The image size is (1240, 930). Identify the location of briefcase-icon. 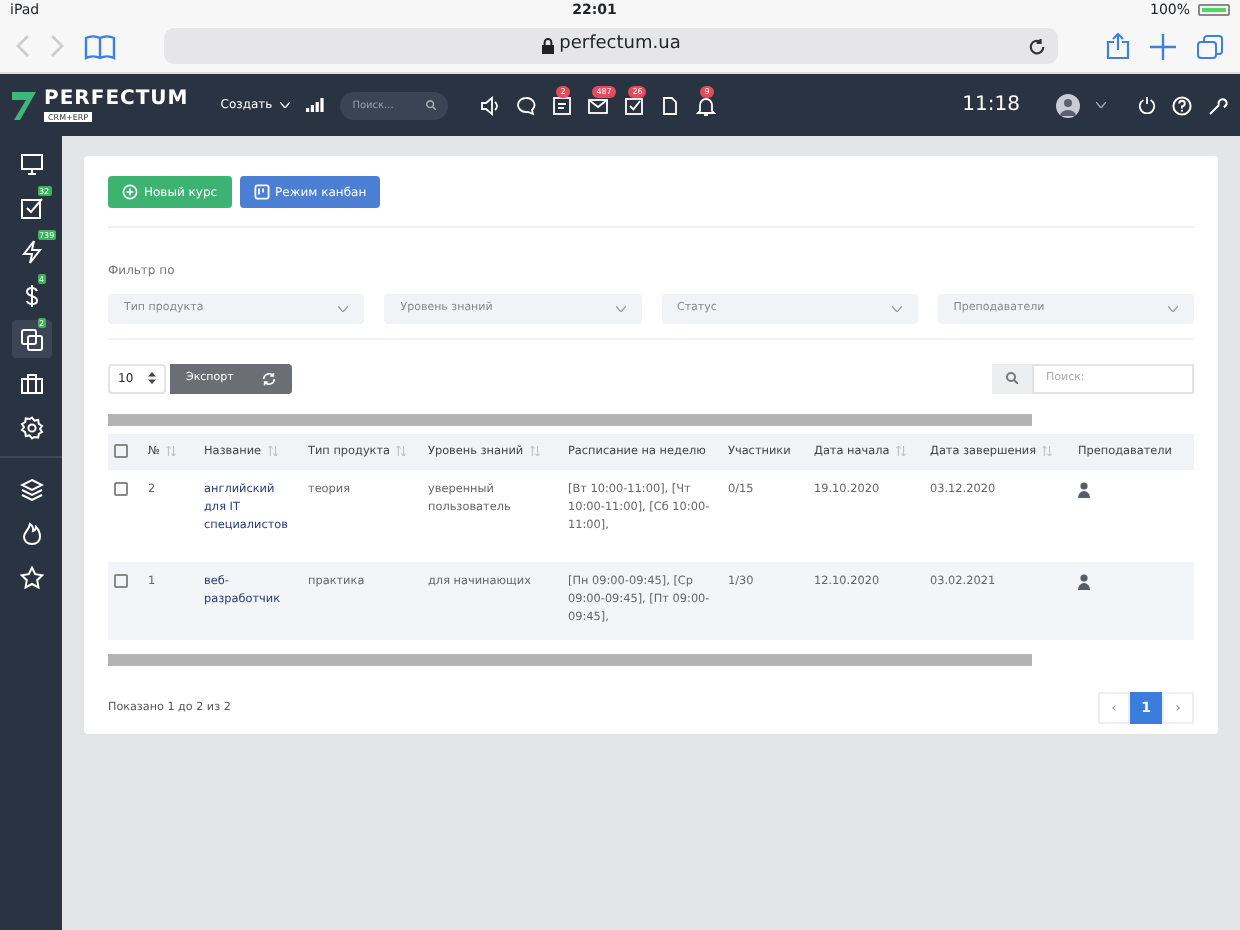
(31, 383).